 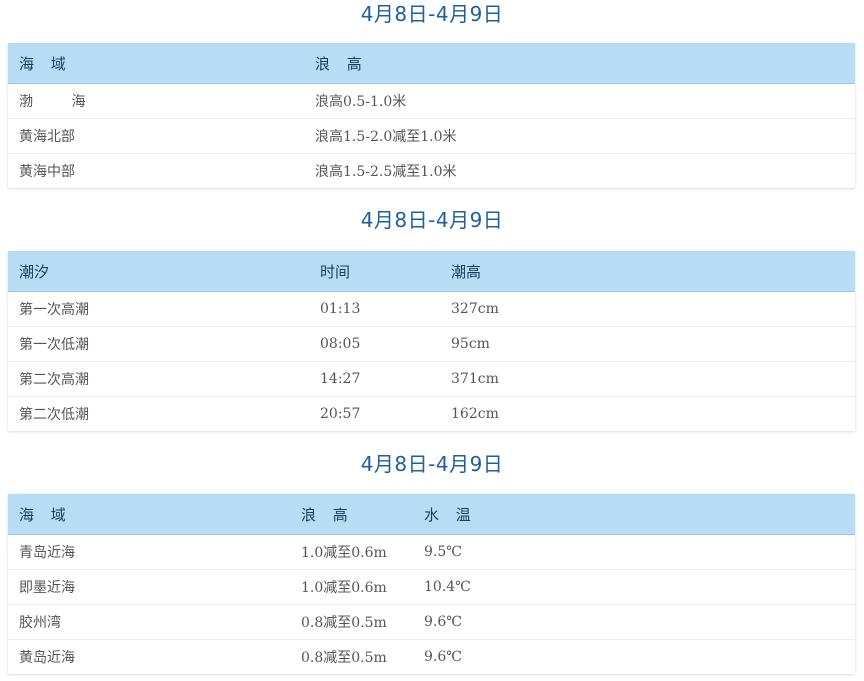 What do you see at coordinates (47, 172) in the screenshot?
I see `cell-sea-area: 黄海中部` at bounding box center [47, 172].